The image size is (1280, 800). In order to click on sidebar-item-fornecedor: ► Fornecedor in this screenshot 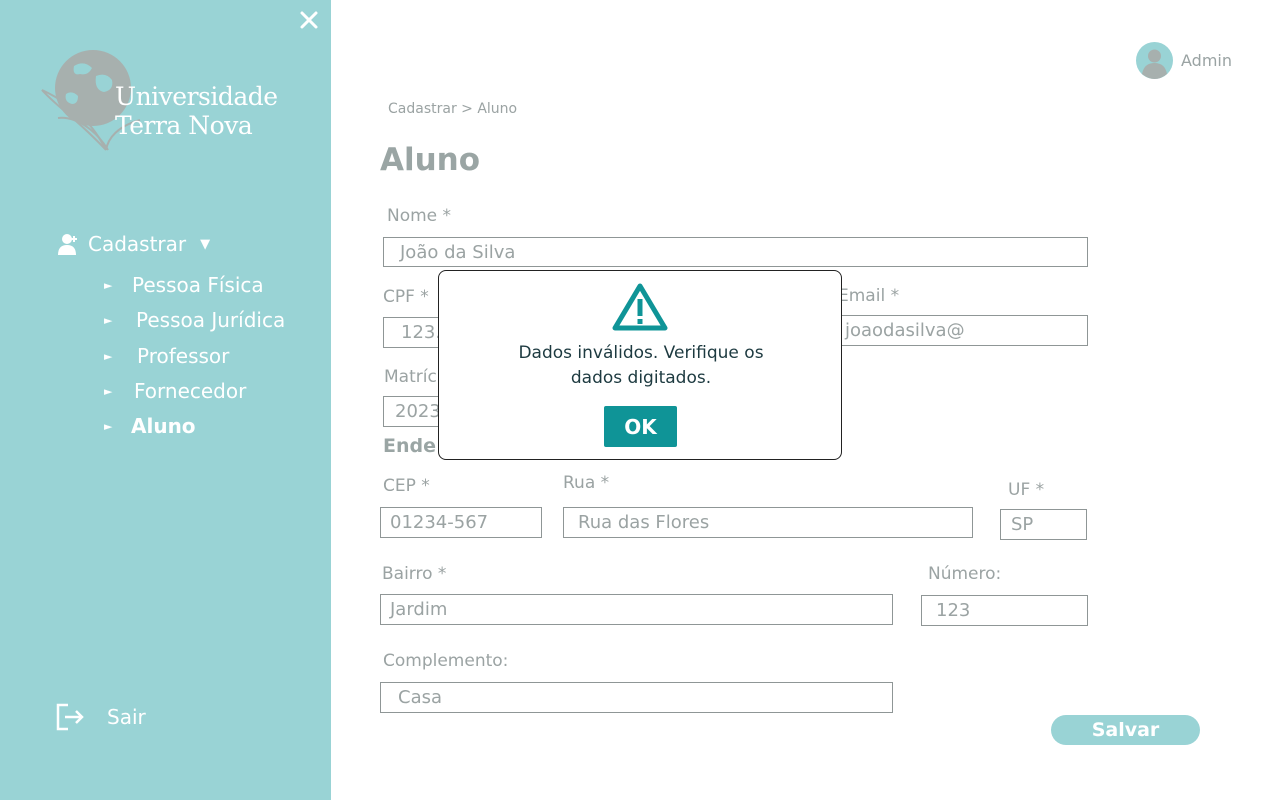, I will do `click(175, 391)`.